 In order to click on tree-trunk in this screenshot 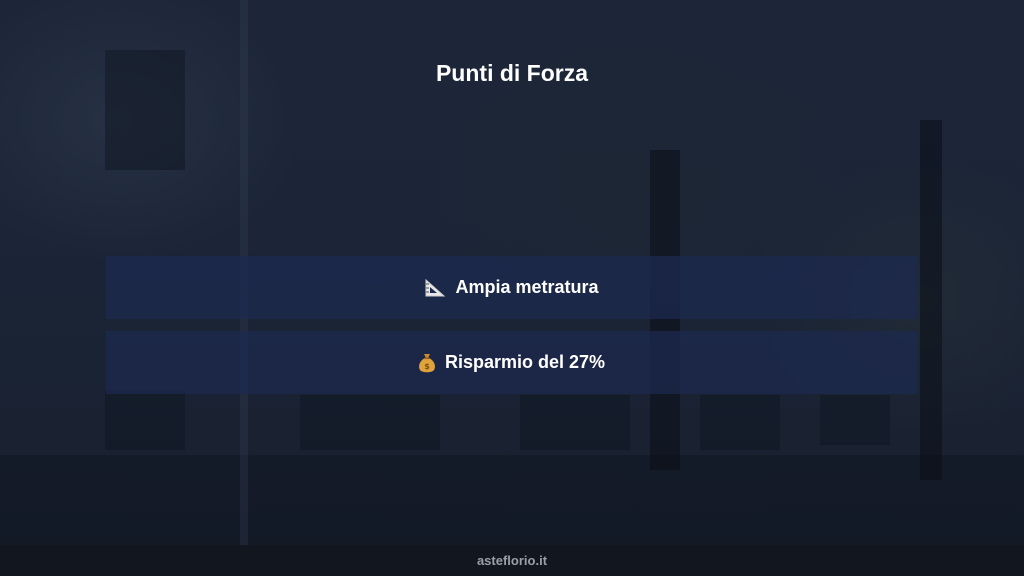, I will do `click(931, 300)`.